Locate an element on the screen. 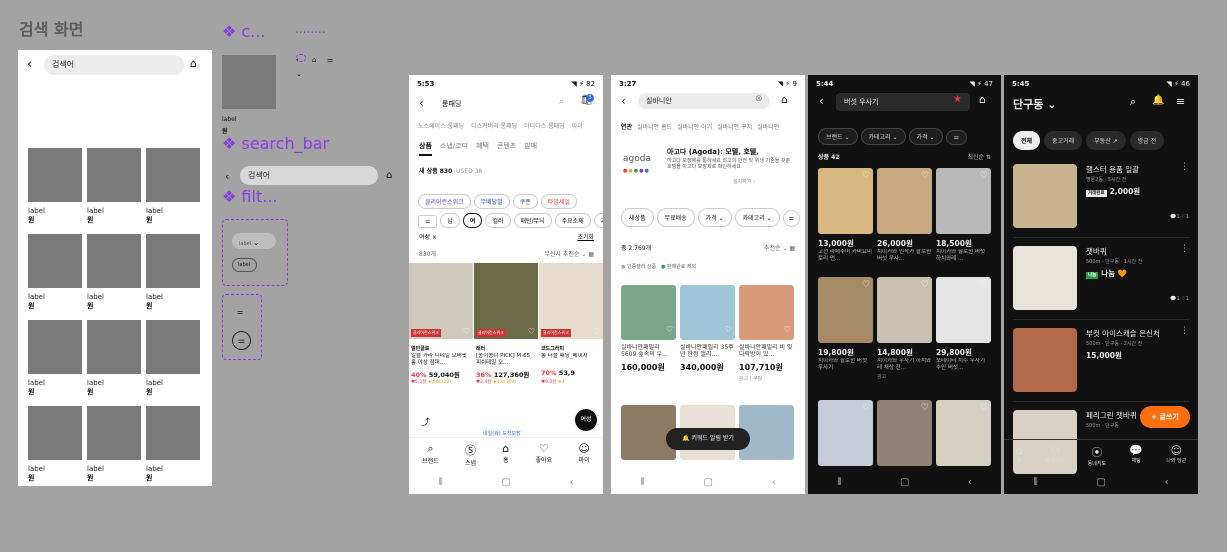 Image resolution: width=1227 pixels, height=552 pixels. filter-circle-icon: ⚌ is located at coordinates (241, 340).